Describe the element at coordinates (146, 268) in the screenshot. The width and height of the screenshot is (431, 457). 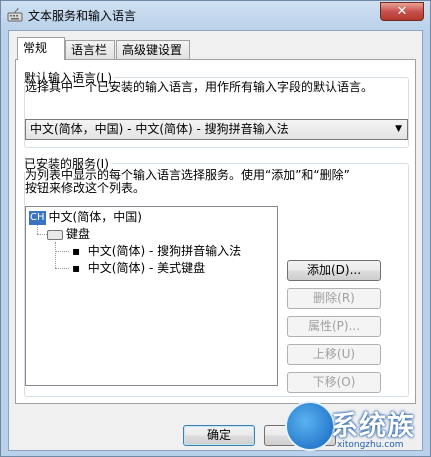
I see `tree-service-label: 中文(简体) - 美式键盘` at that location.